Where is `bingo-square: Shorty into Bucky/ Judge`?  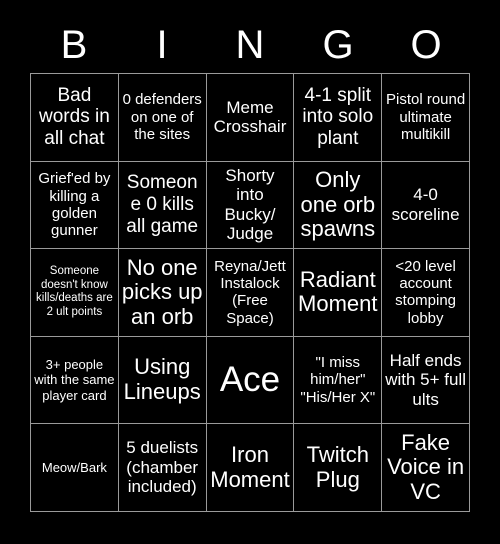 bingo-square: Shorty into Bucky/ Judge is located at coordinates (250, 205).